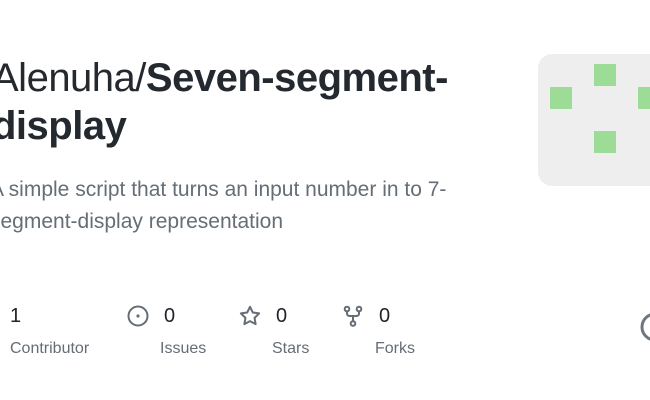  Describe the element at coordinates (16, 315) in the screenshot. I see `contributors-count: 1` at that location.